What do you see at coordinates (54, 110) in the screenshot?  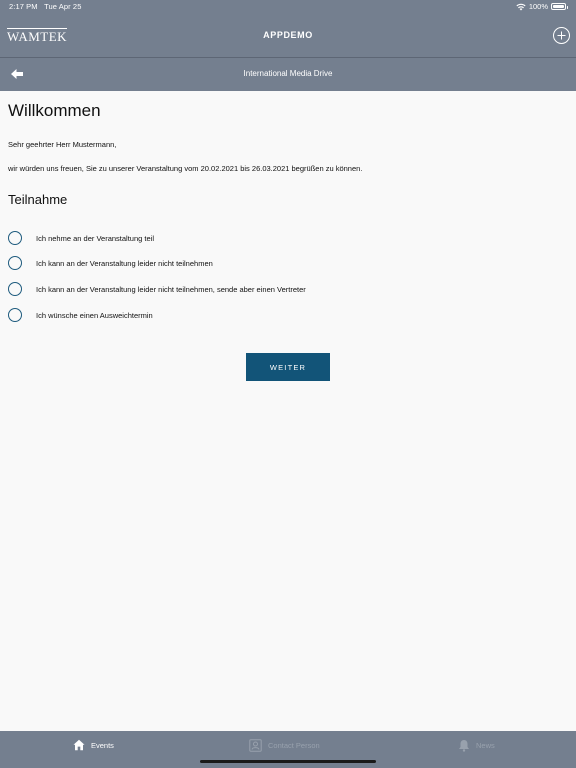 I see `page-title: Willkommen` at bounding box center [54, 110].